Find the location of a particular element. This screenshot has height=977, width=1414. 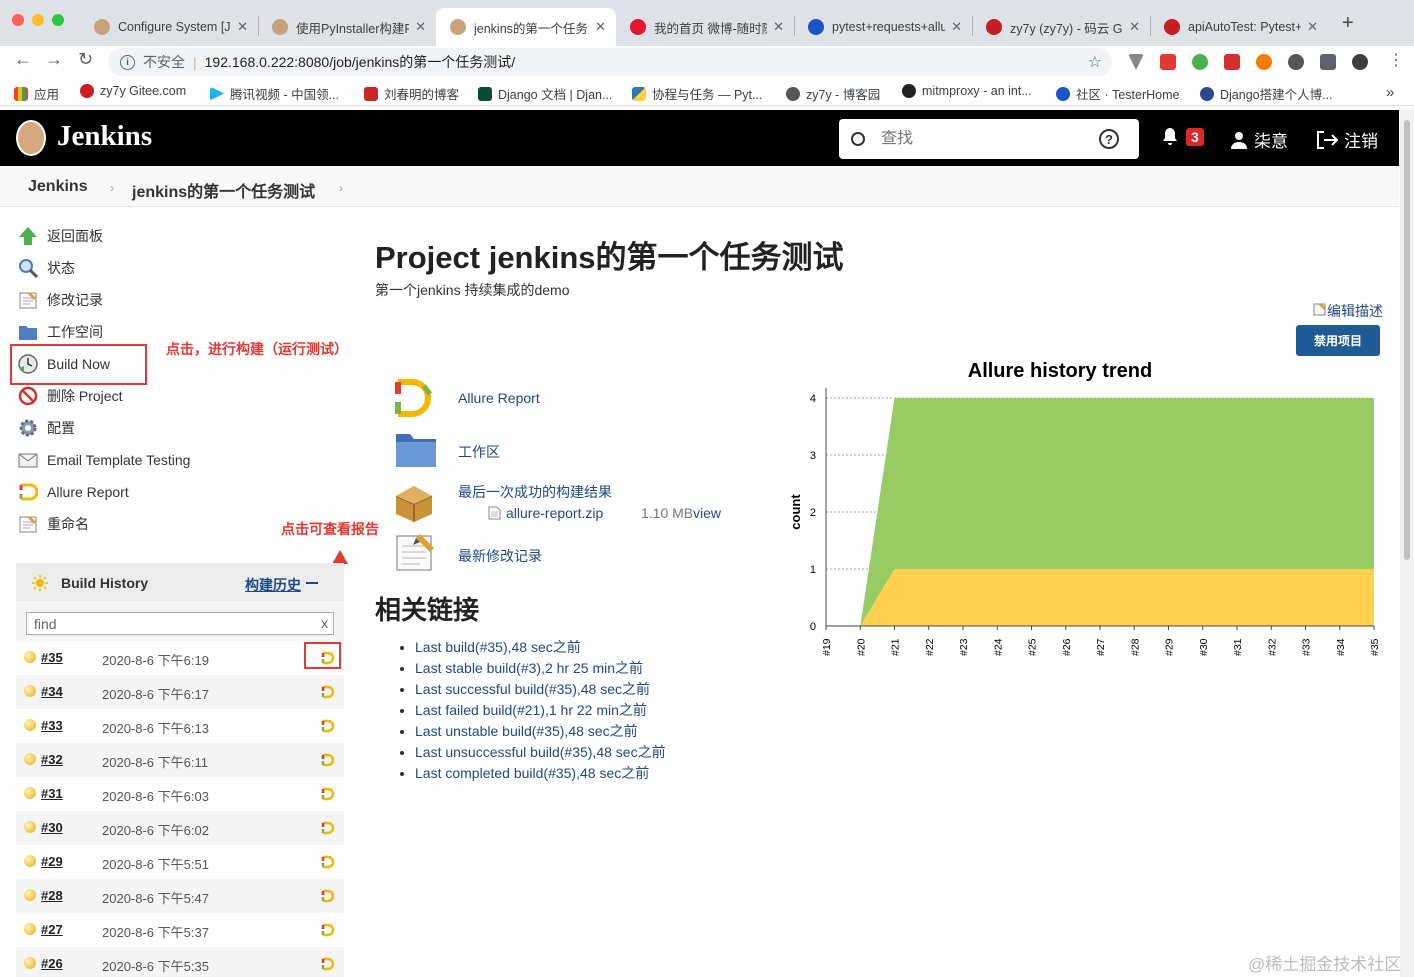

package-box-icon is located at coordinates (414, 502).